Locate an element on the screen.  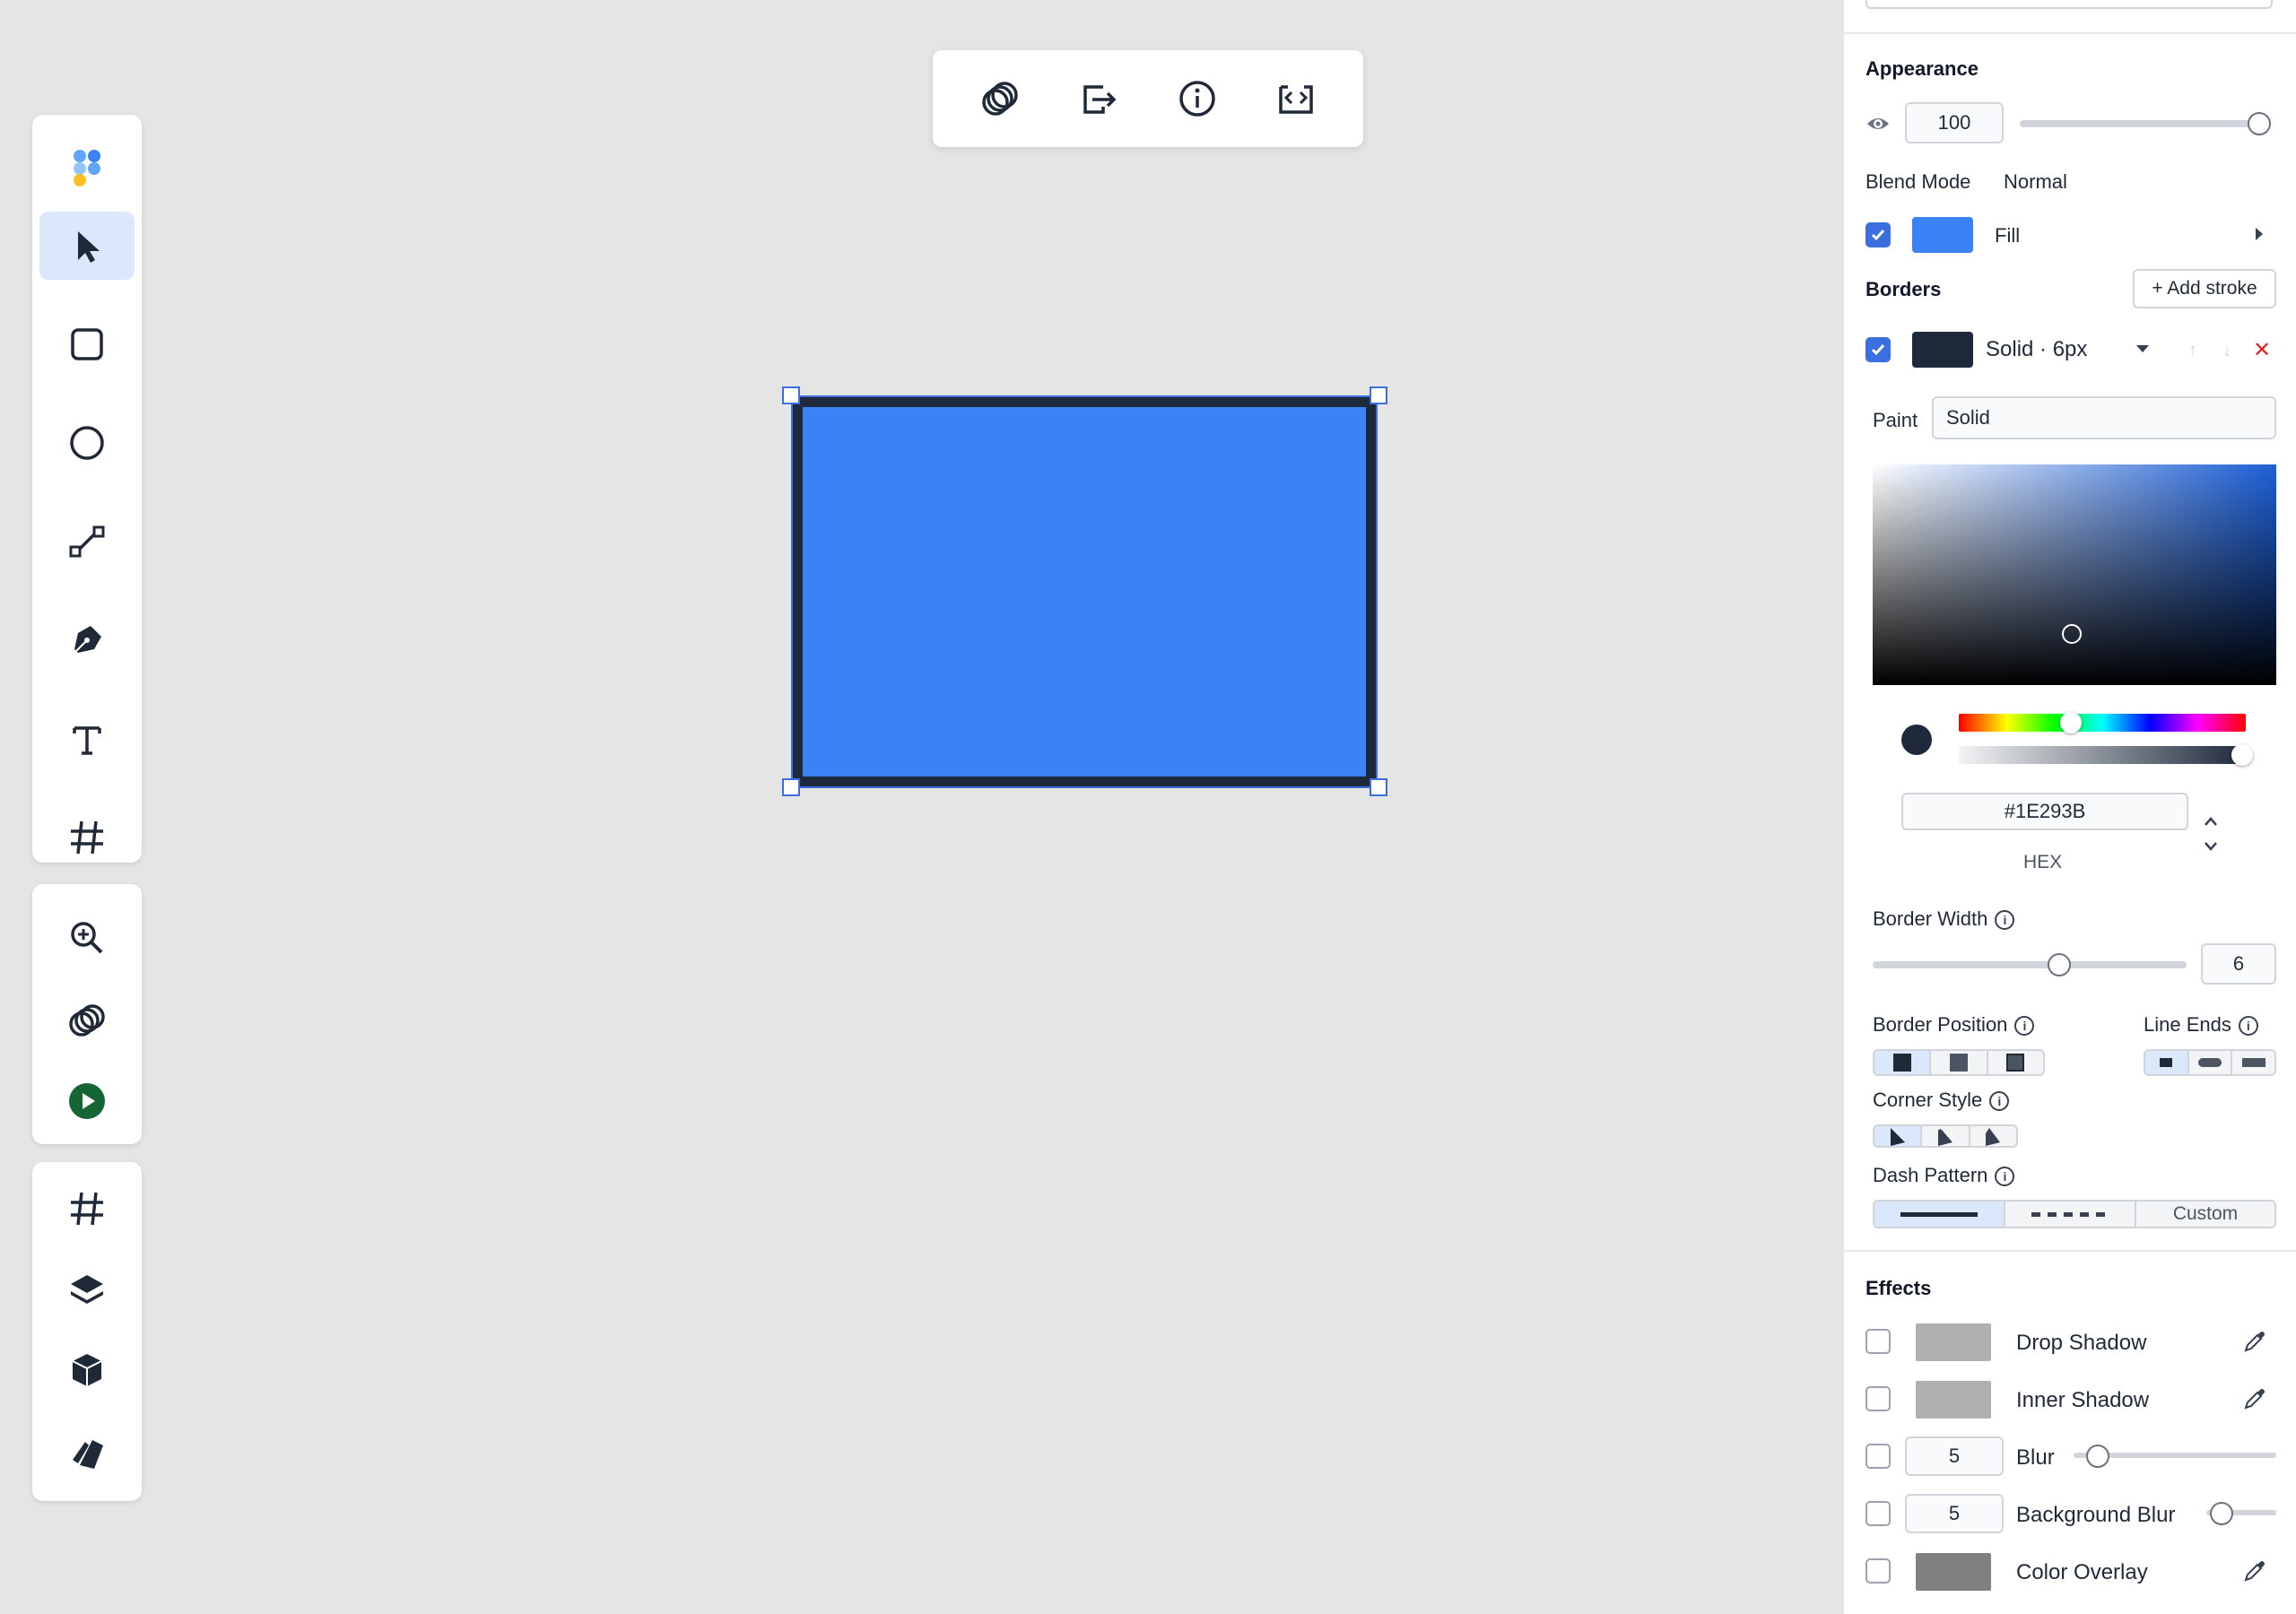
utility-toolbar is located at coordinates (87, 1014).